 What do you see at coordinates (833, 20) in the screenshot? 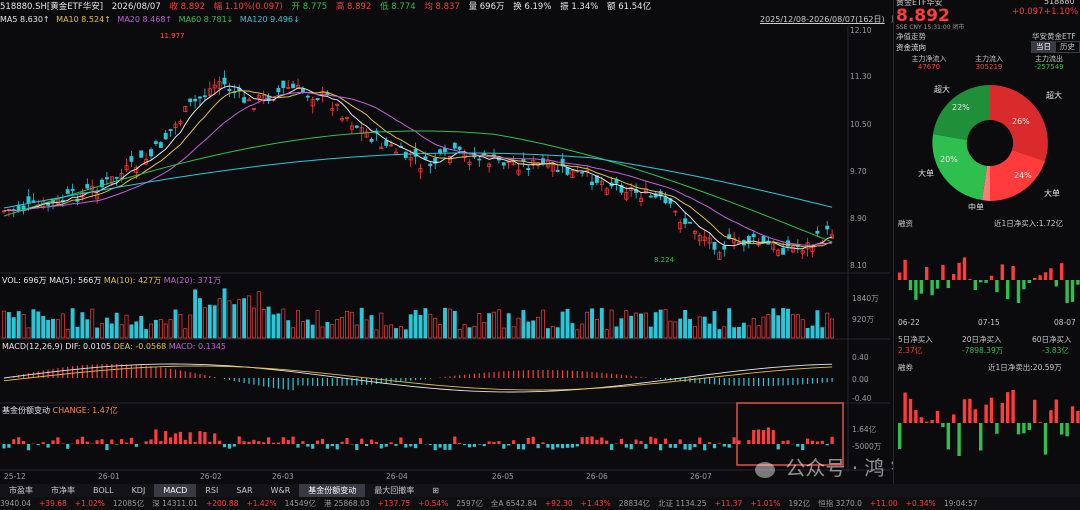
I see `date-range: 2025/12/08-2026/08/07(162日) 周期` at bounding box center [833, 20].